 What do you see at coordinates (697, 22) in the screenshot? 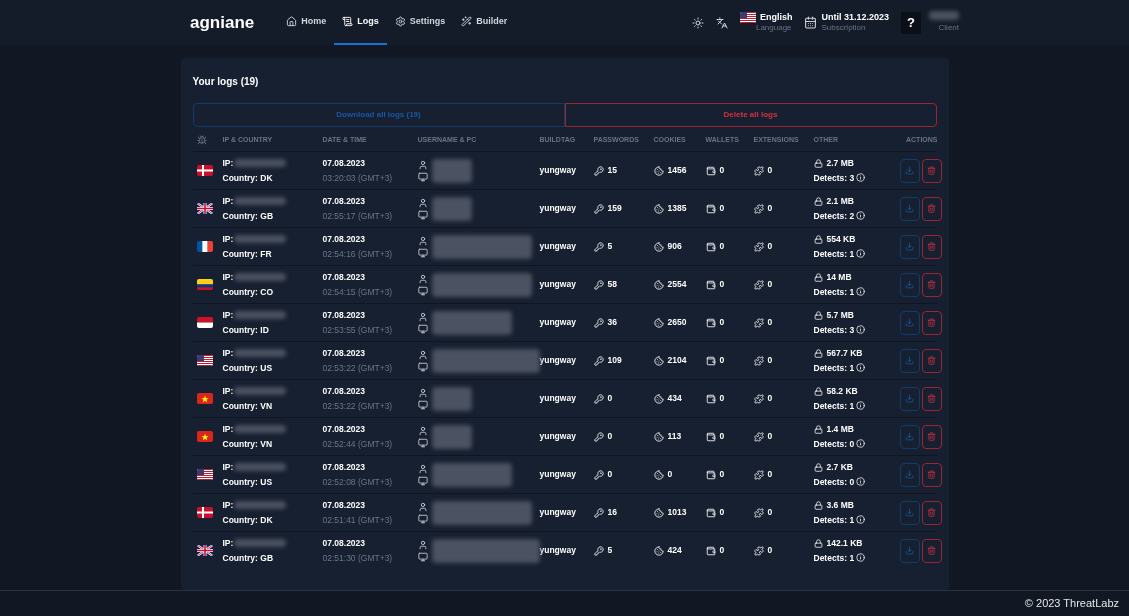
I see `sun-icon` at bounding box center [697, 22].